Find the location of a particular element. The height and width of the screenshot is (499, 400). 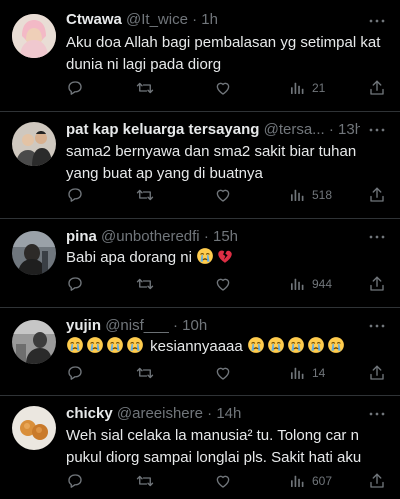

tweet-content: kesiannyaaaa is located at coordinates (226, 347).